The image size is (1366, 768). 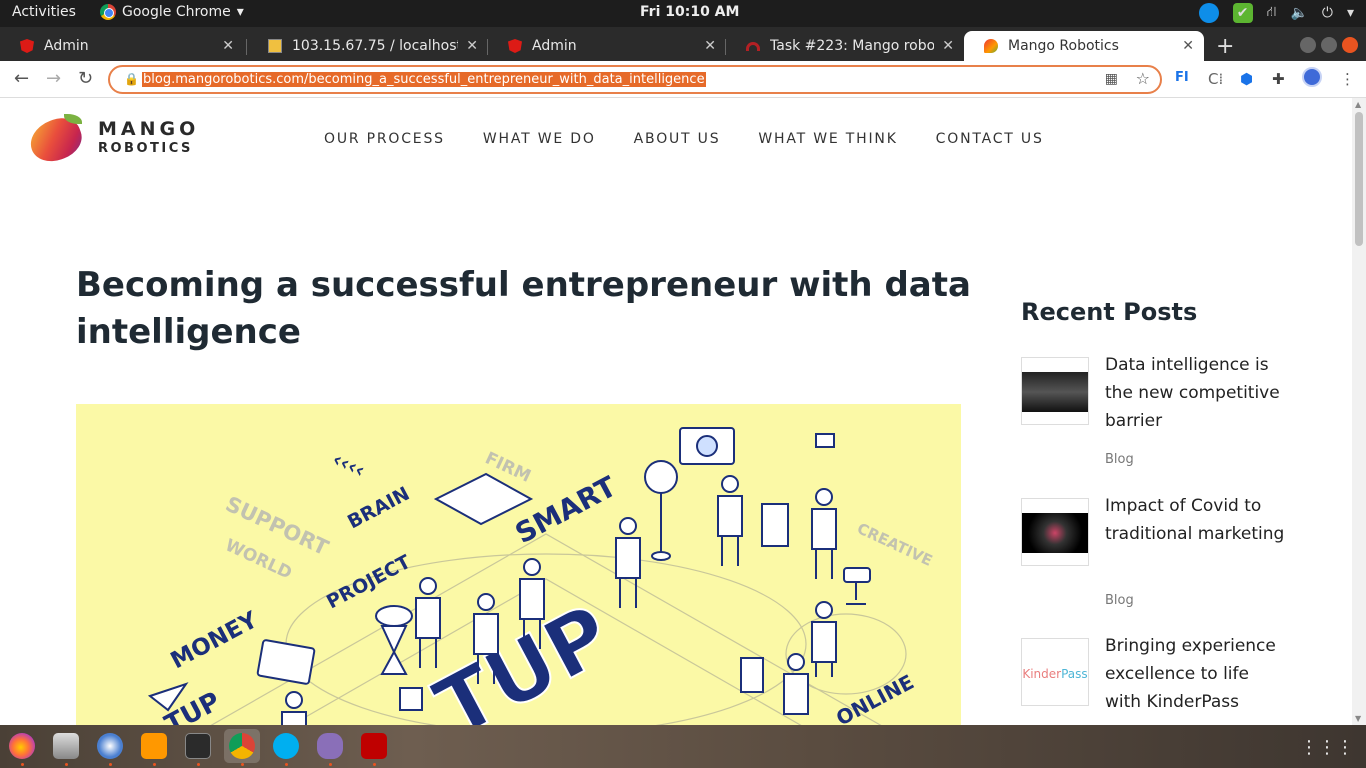 I want to click on firefox-icon, so click(x=22, y=746).